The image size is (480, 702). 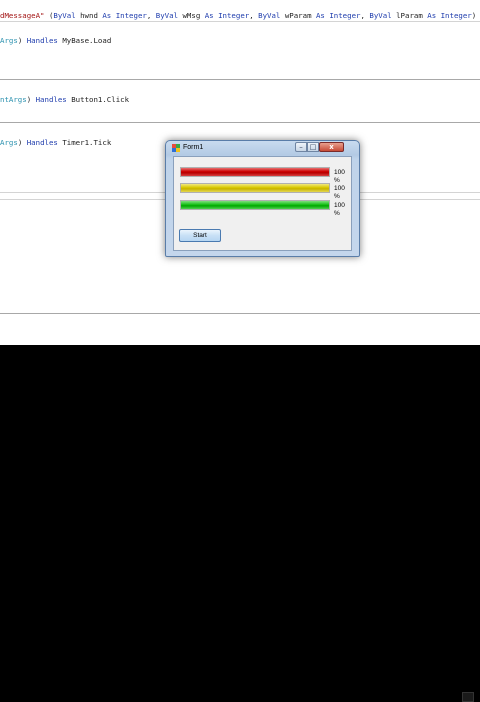 I want to click on code-line-timer-tick: Args) Handles Timer1.Tick, so click(x=55, y=143).